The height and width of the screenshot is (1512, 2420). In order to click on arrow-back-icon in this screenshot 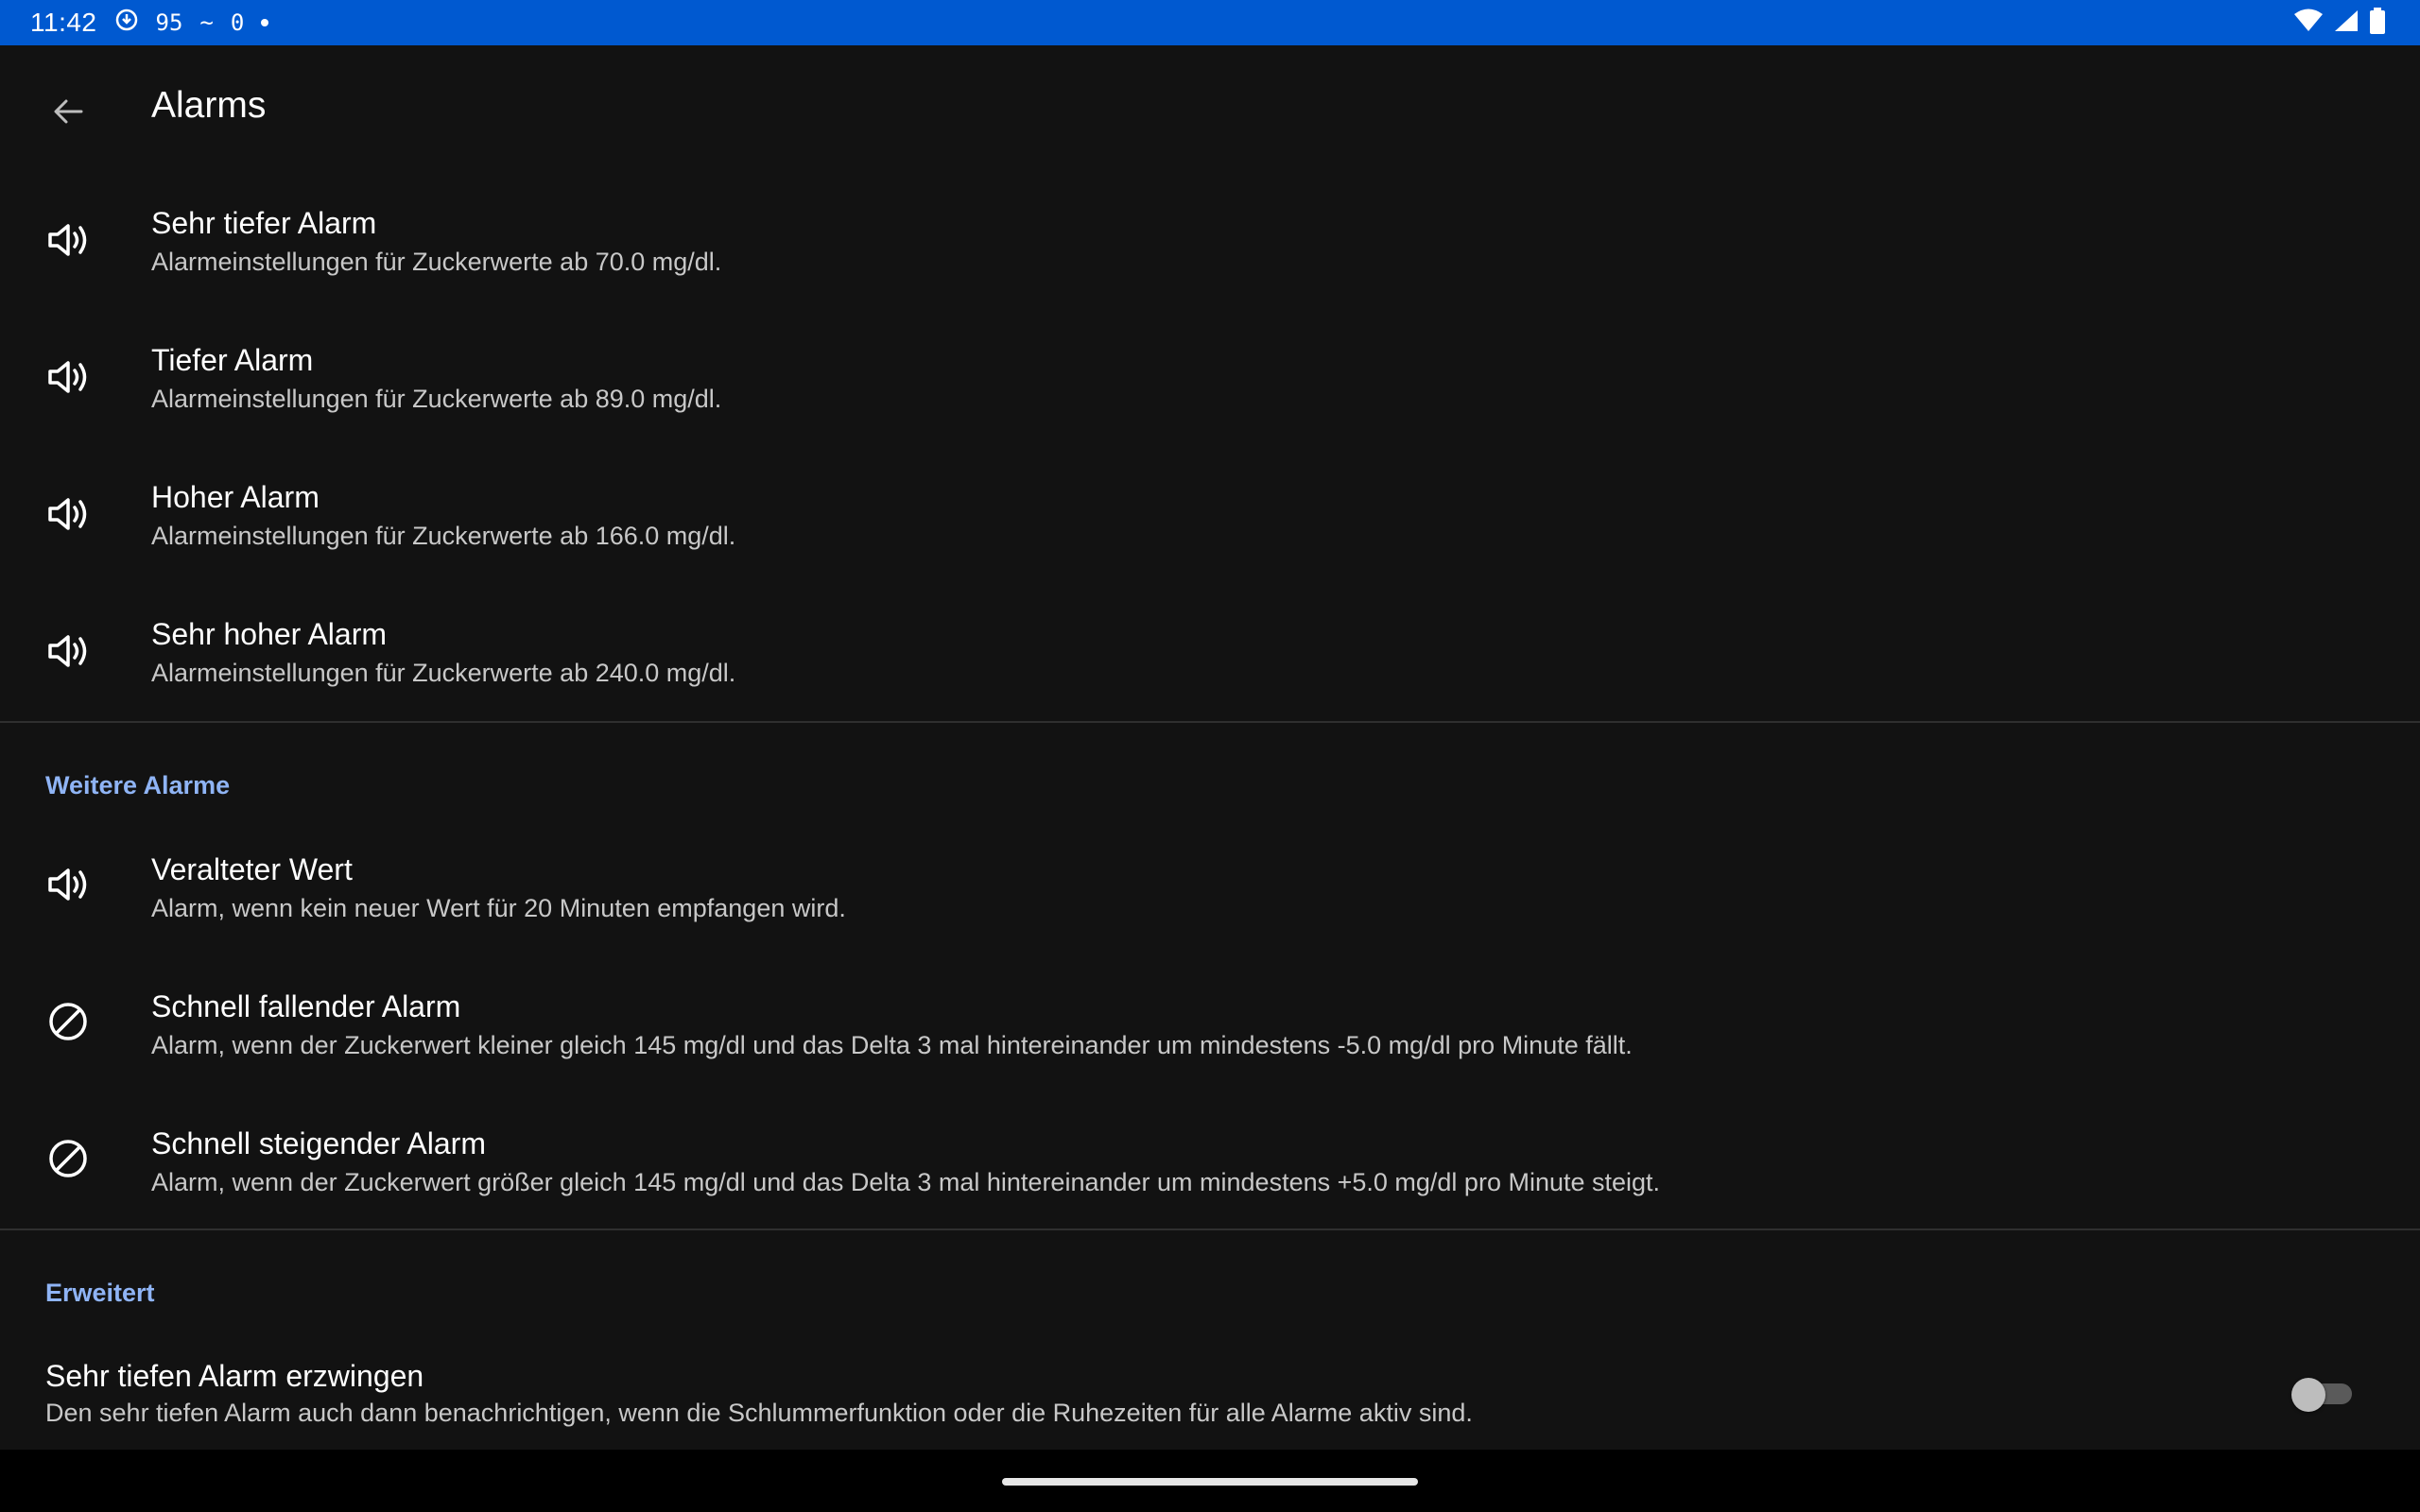, I will do `click(68, 114)`.